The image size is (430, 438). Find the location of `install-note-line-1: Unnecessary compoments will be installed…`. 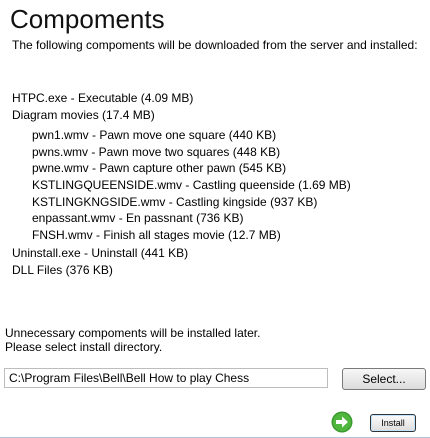

install-note-line-1: Unnecessary compoments will be installed… is located at coordinates (133, 333).